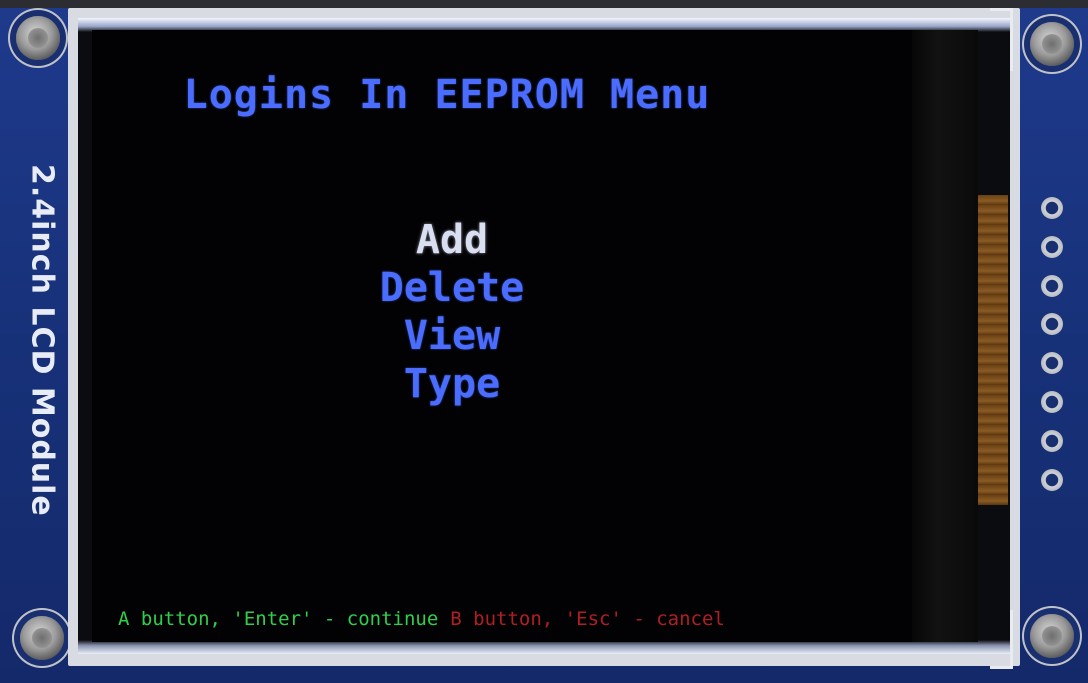 Image resolution: width=1088 pixels, height=683 pixels. Describe the element at coordinates (452, 288) in the screenshot. I see `menu-item-delete: Delete` at that location.